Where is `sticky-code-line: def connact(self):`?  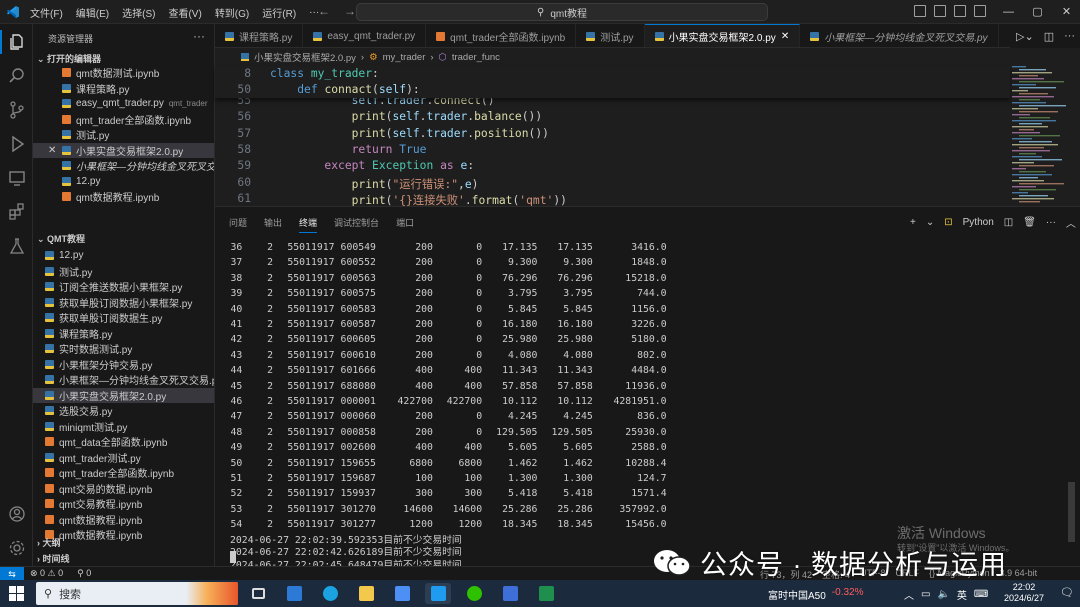
sticky-code-line: def connact(self): is located at coordinates (344, 89).